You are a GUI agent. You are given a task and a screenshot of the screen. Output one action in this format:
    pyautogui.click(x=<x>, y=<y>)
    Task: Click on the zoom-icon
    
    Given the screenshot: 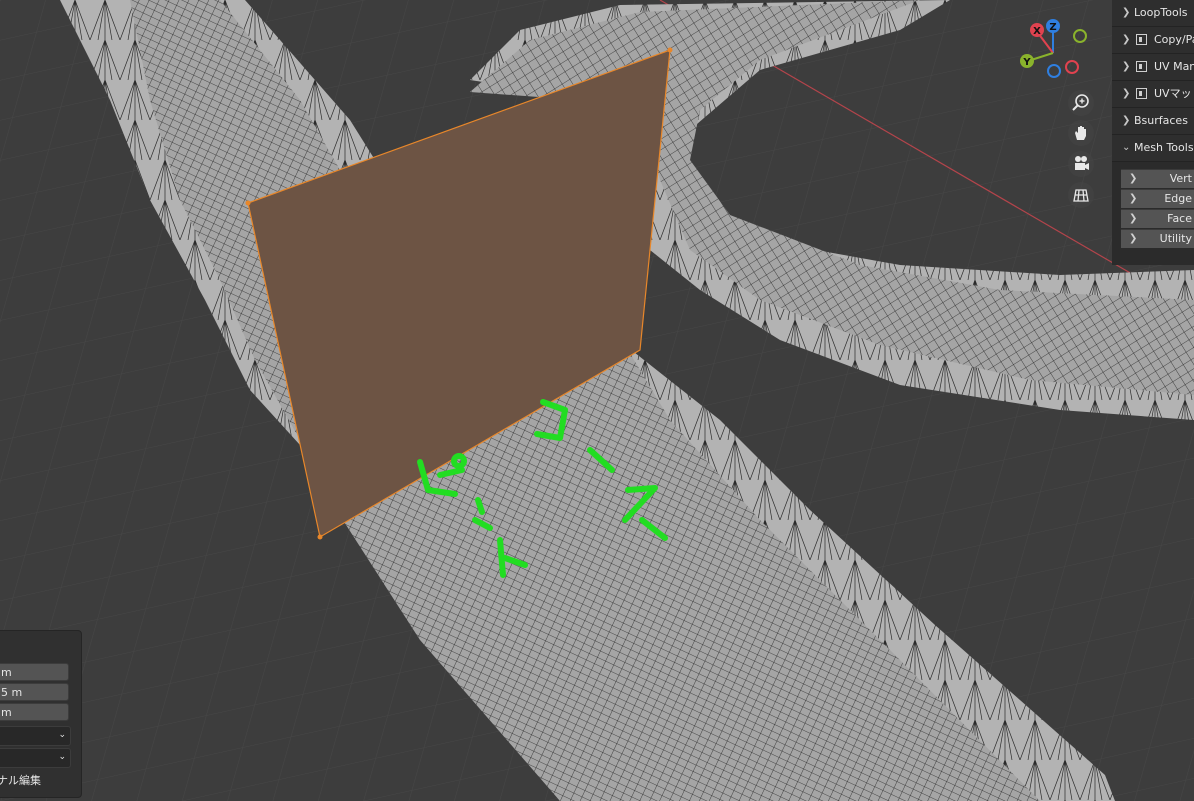 What is the action you would take?
    pyautogui.click(x=1081, y=103)
    